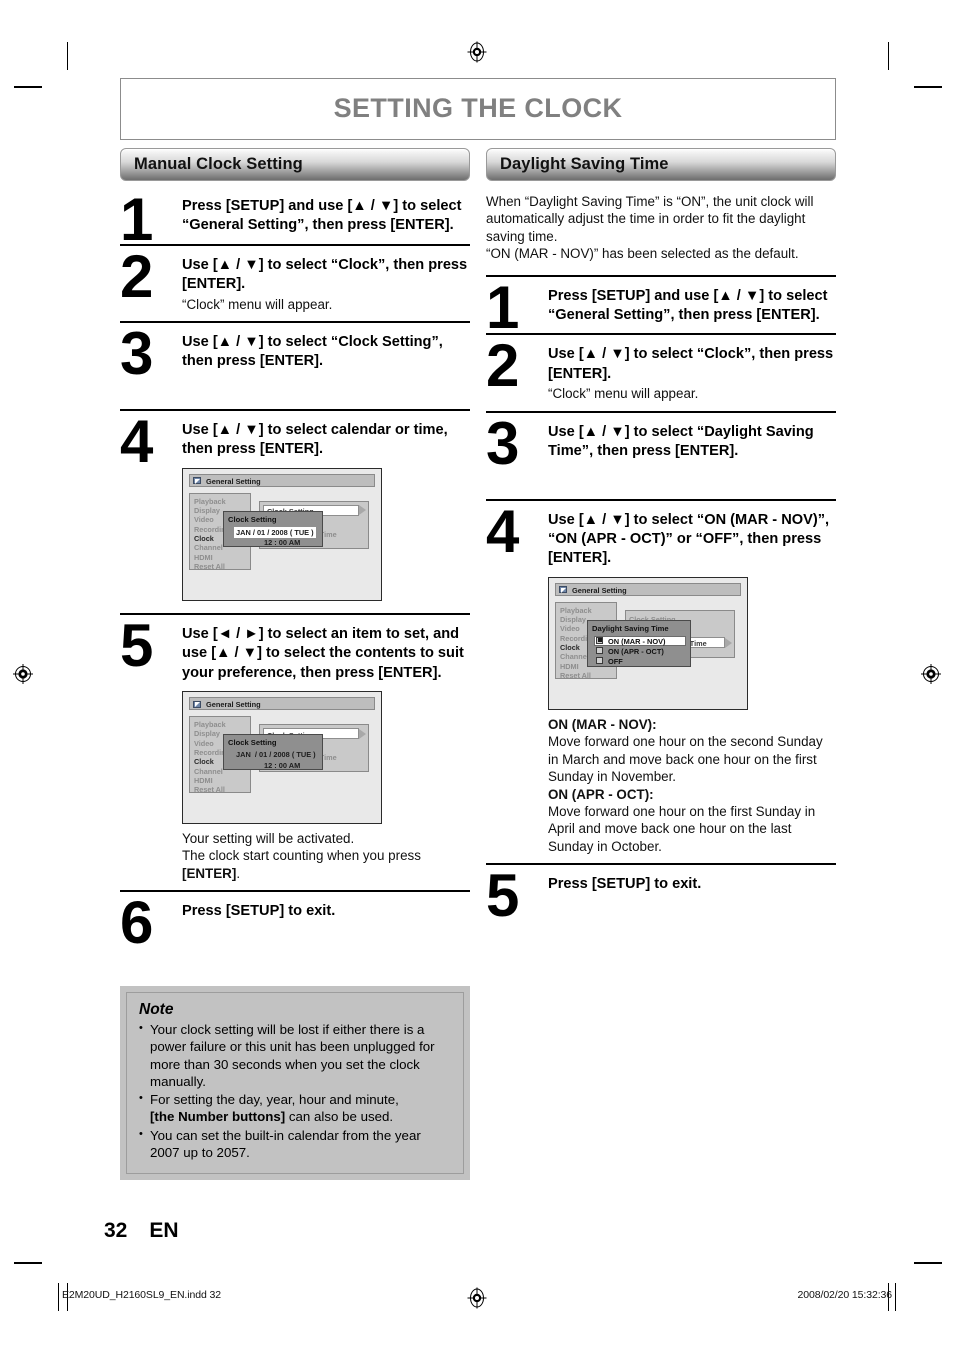  I want to click on section-header-daylight-saving-time: Daylight Saving Time, so click(661, 164).